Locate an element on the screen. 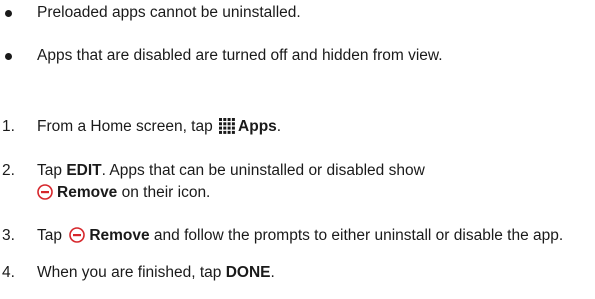 The image size is (595, 299). apps-label: Apps is located at coordinates (257, 126).